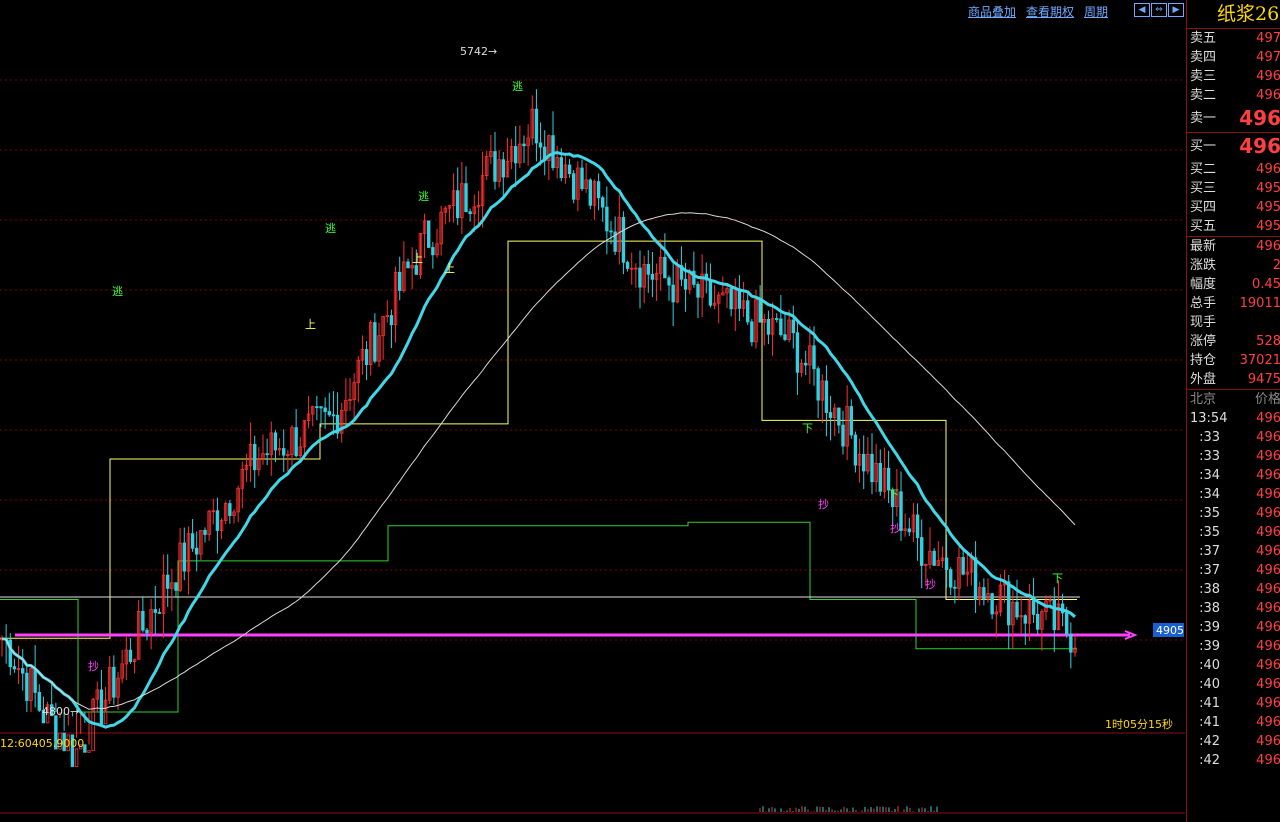 Image resolution: width=1280 pixels, height=822 pixels. I want to click on tick-row: :37 496, so click(1233, 551).